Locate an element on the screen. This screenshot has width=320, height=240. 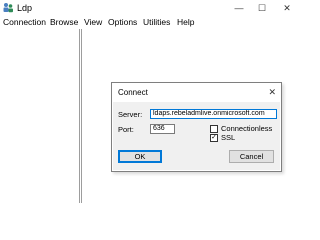
menu-browse: Browse is located at coordinates (64, 22).